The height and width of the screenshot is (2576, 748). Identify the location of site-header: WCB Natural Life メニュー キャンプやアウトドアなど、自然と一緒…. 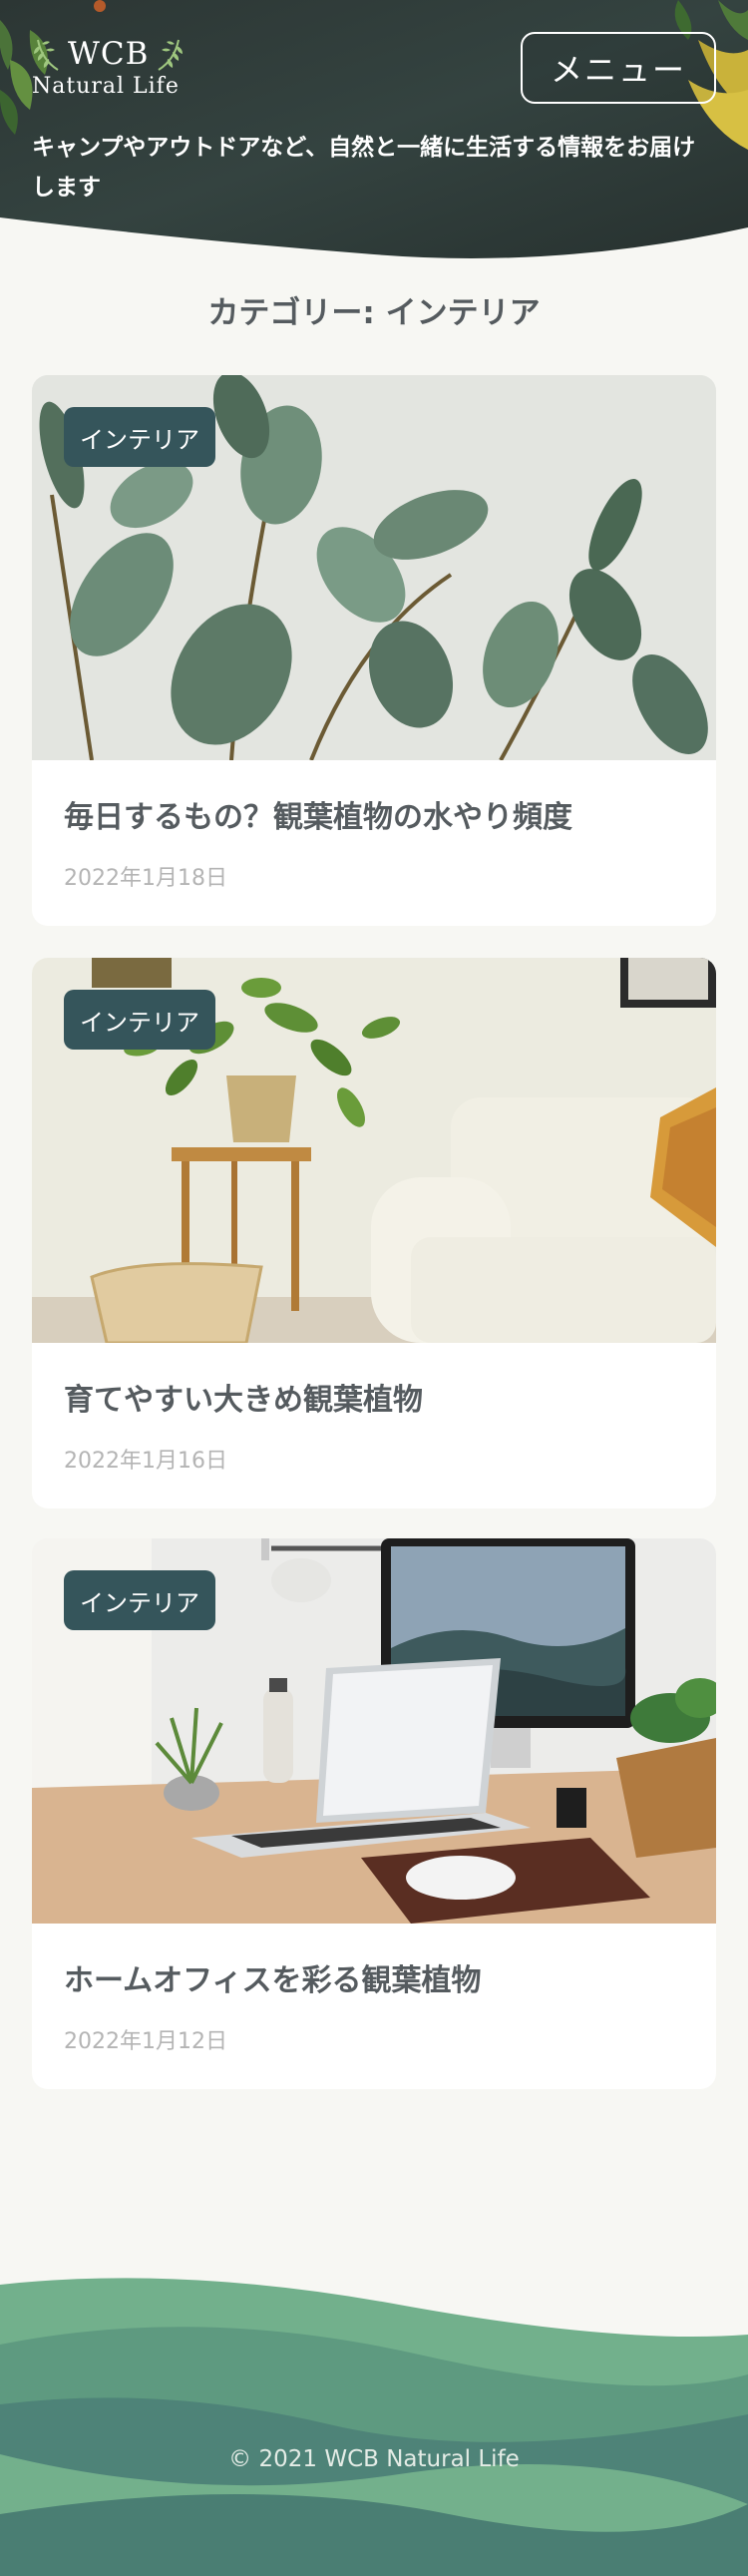
(374, 130).